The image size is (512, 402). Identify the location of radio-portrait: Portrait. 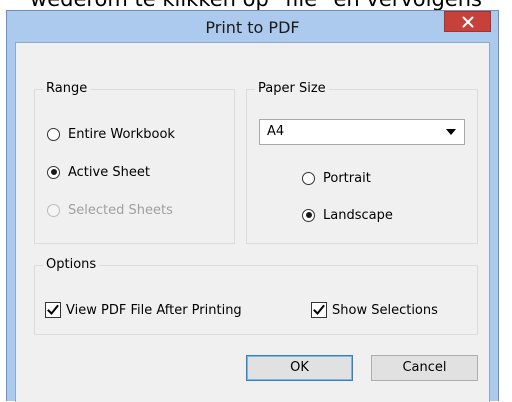
(336, 178).